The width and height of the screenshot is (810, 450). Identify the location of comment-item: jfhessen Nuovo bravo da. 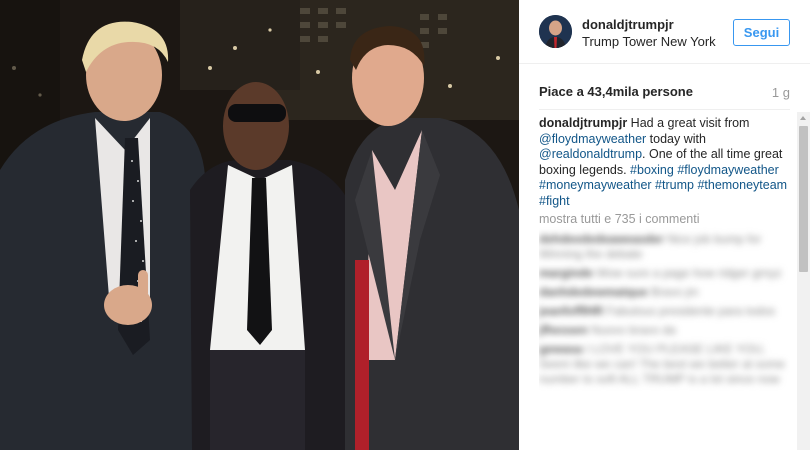
(664, 330).